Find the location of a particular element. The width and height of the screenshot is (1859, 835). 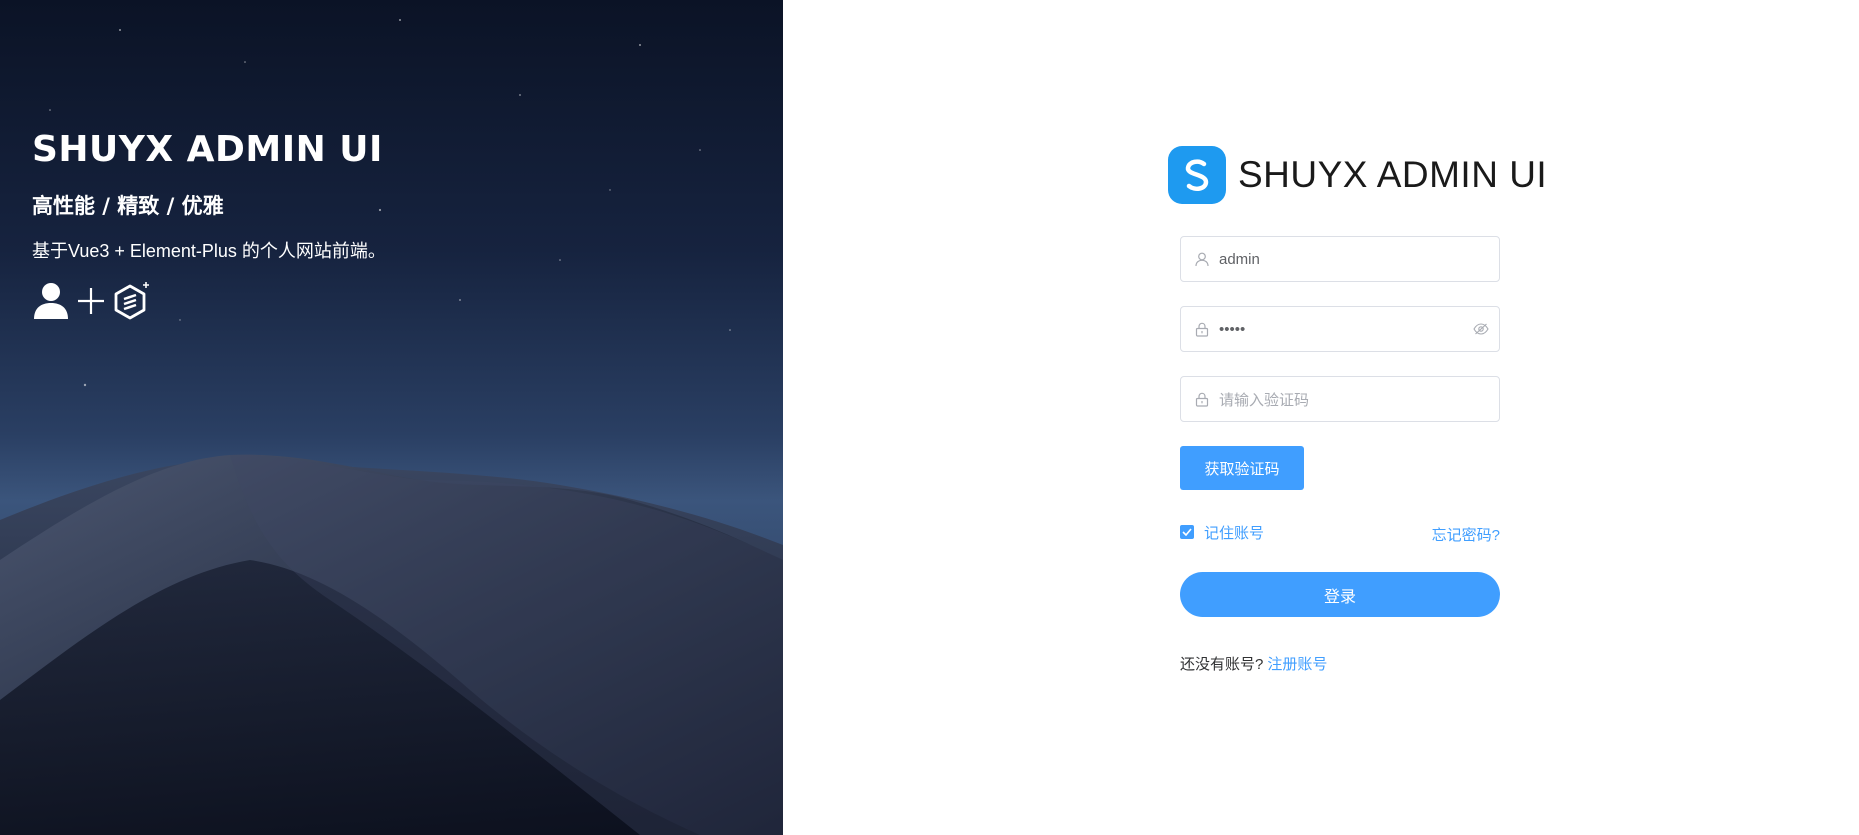

remember-label: 记住账号 is located at coordinates (1234, 532).